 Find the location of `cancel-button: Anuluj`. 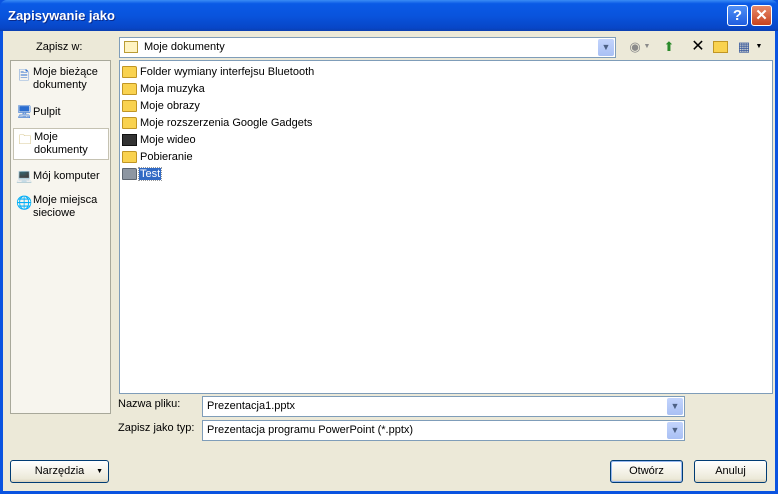

cancel-button: Anuluj is located at coordinates (730, 471).